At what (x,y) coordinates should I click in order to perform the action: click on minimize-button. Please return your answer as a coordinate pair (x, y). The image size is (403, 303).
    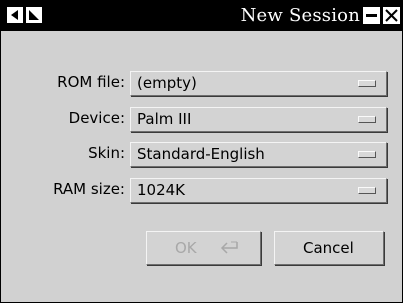
    Looking at the image, I should click on (371, 15).